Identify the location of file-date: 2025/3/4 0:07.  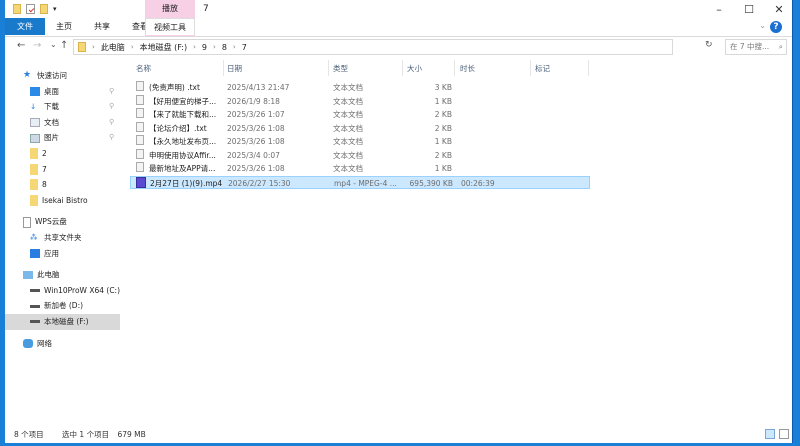
(253, 155).